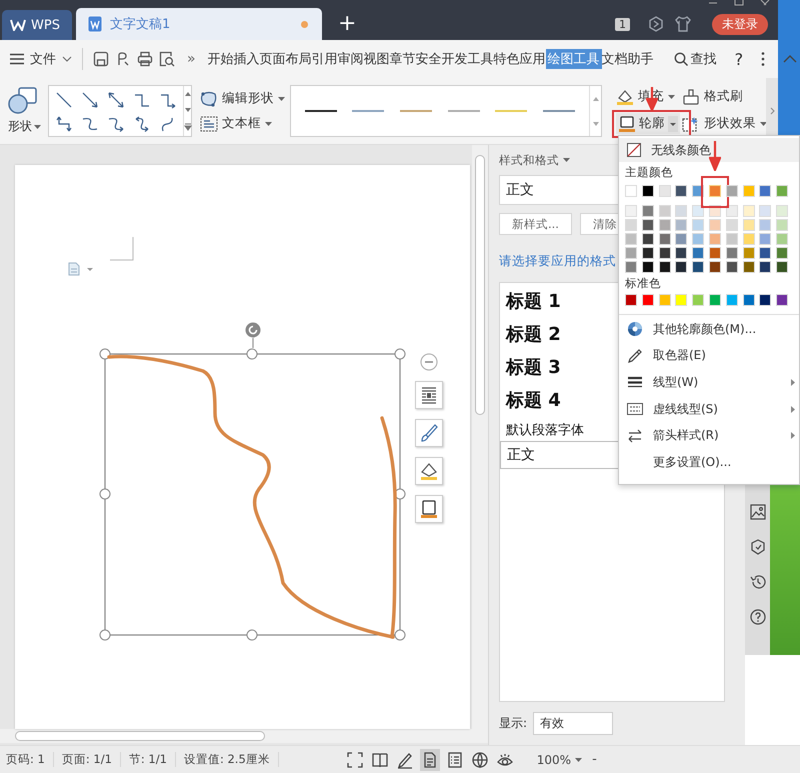 This screenshot has height=773, width=800. What do you see at coordinates (573, 723) in the screenshot?
I see `show-dropdown: 有效` at bounding box center [573, 723].